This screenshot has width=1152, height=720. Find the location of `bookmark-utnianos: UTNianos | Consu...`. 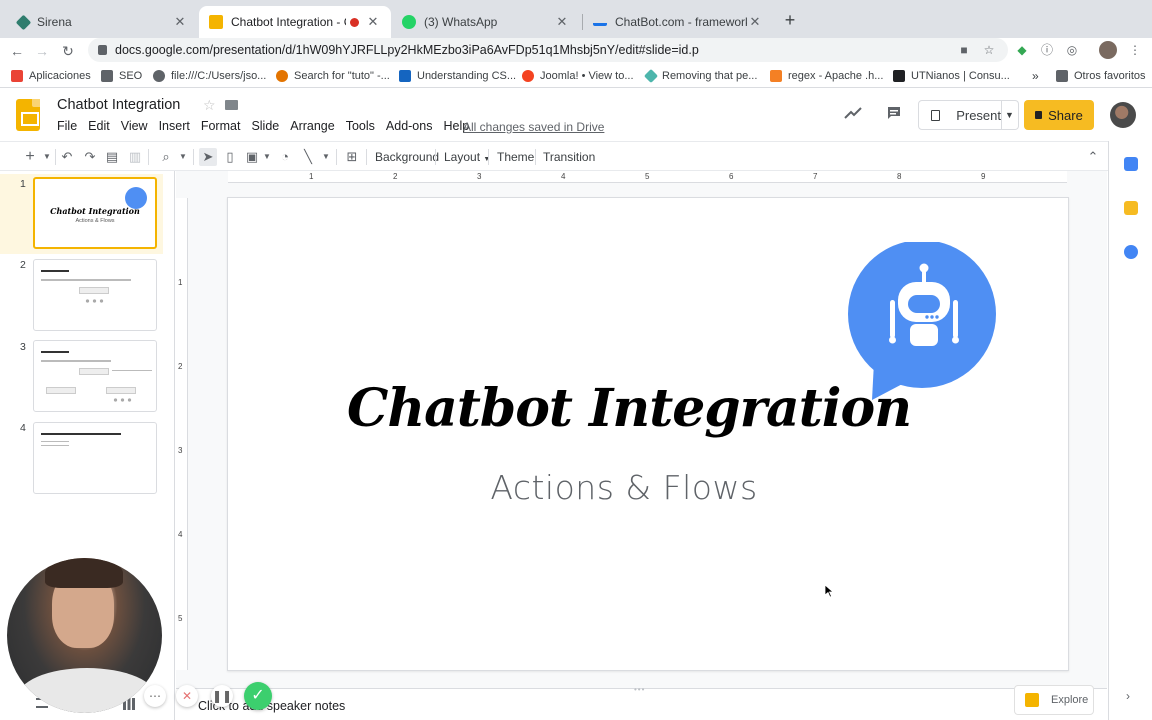

bookmark-utnianos: UTNianos | Consu... is located at coordinates (951, 76).